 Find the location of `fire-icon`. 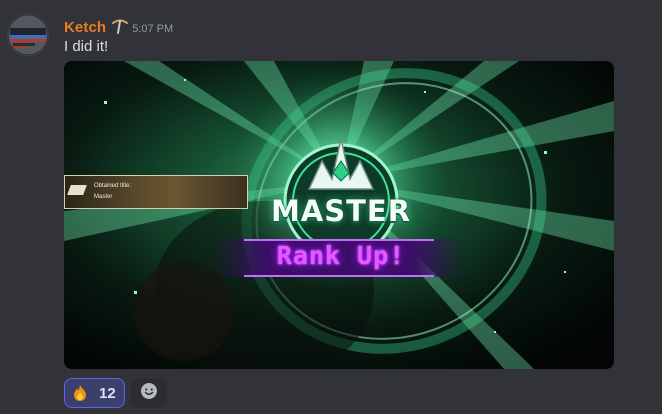

fire-icon is located at coordinates (80, 393).